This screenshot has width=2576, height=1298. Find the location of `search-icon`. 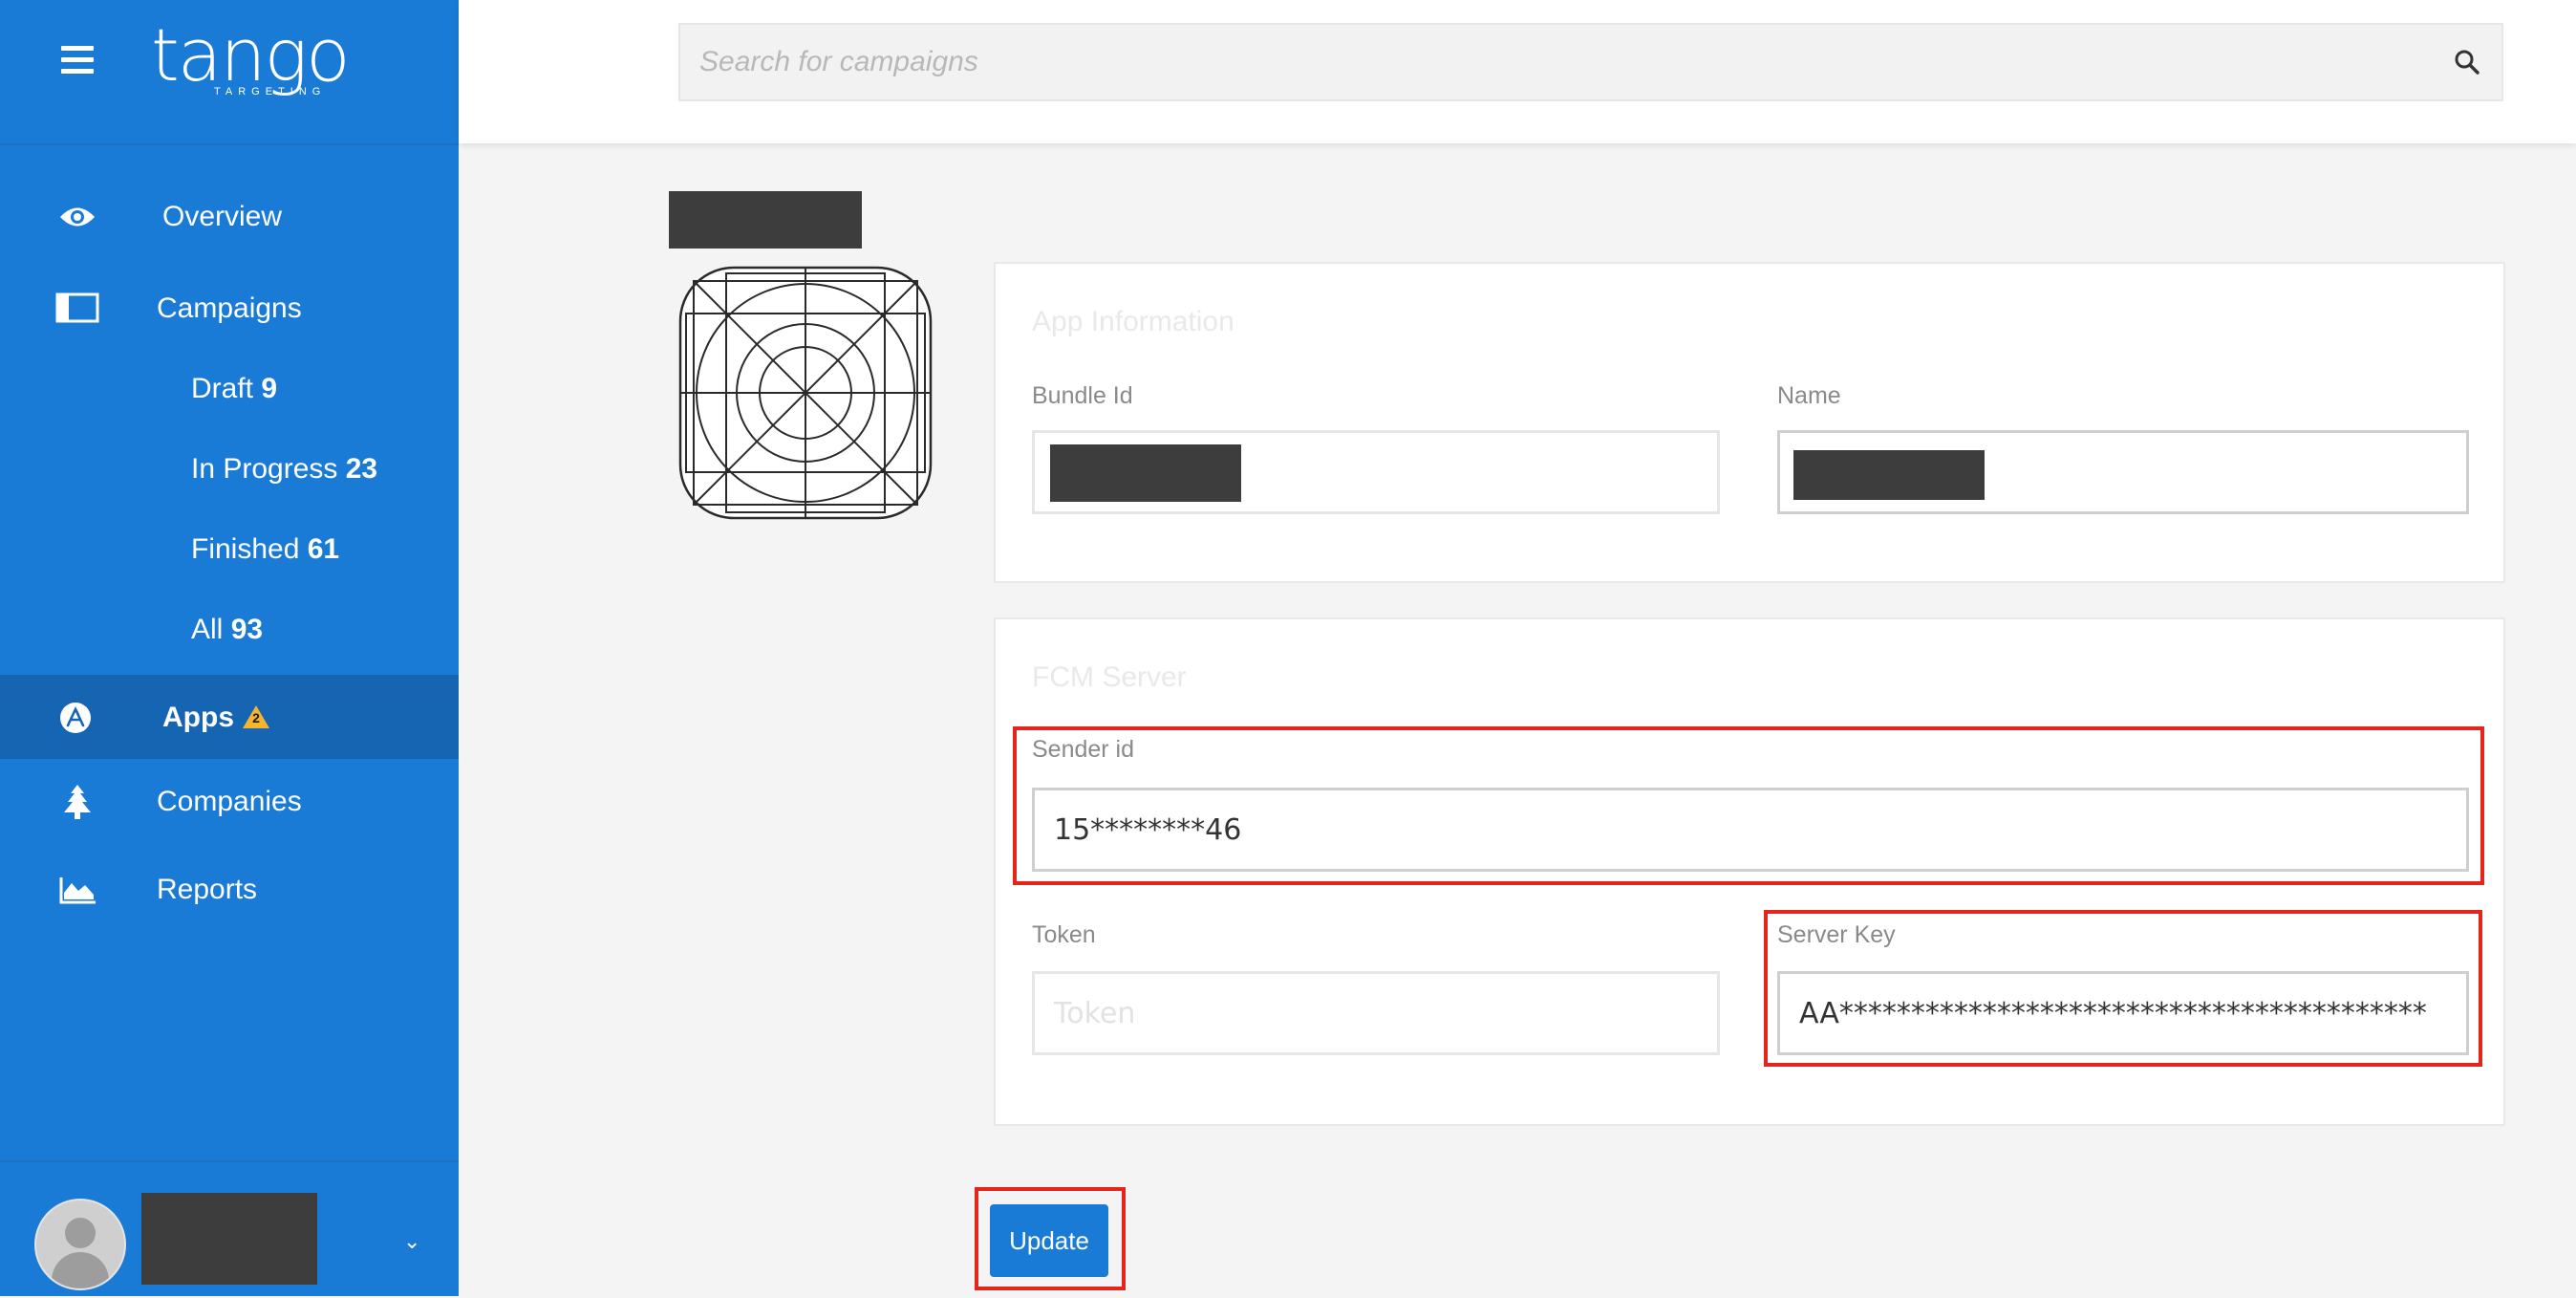

search-icon is located at coordinates (2467, 63).